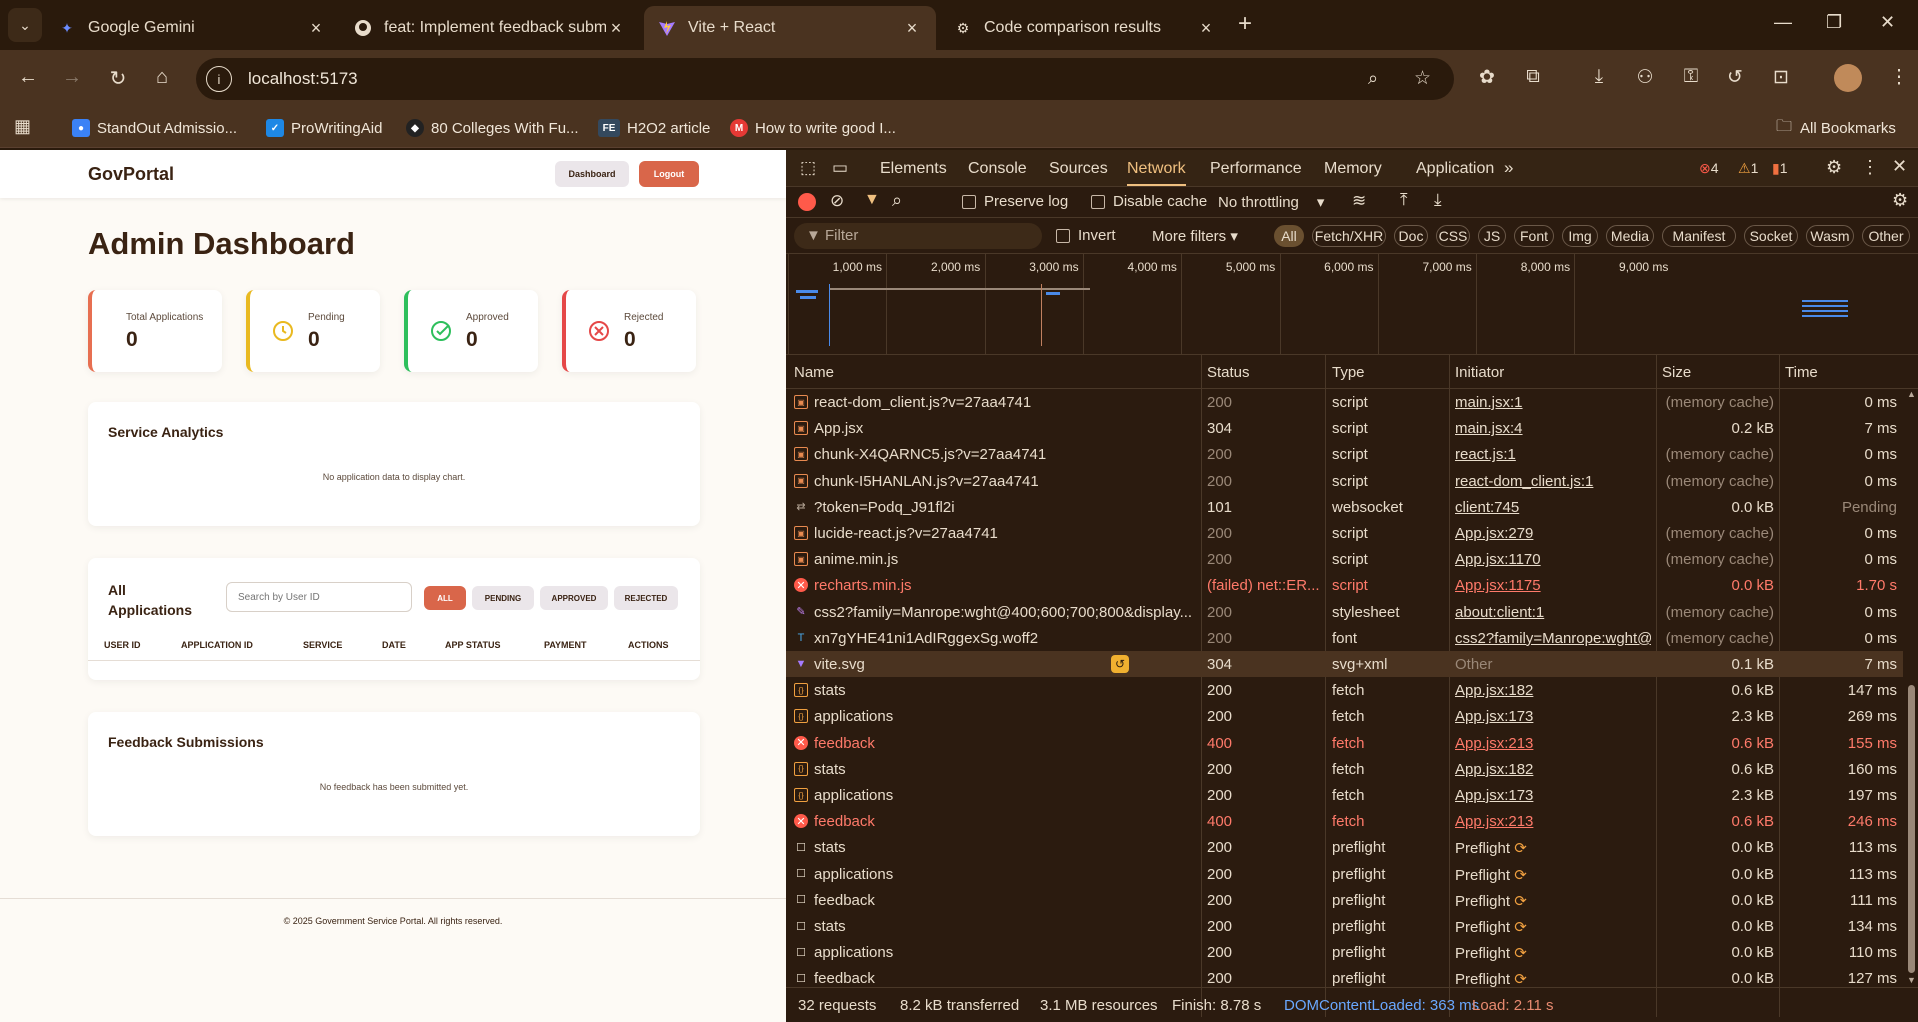 This screenshot has width=1918, height=1022. Describe the element at coordinates (1344, 743) in the screenshot. I see `table-row: ✕ feedback 400 fetch App.jsx:213 0.6 kB 155 ms` at that location.